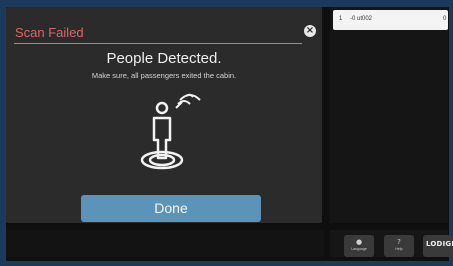 The width and height of the screenshot is (453, 266). Describe the element at coordinates (445, 19) in the screenshot. I see `list-item-value: 0` at that location.